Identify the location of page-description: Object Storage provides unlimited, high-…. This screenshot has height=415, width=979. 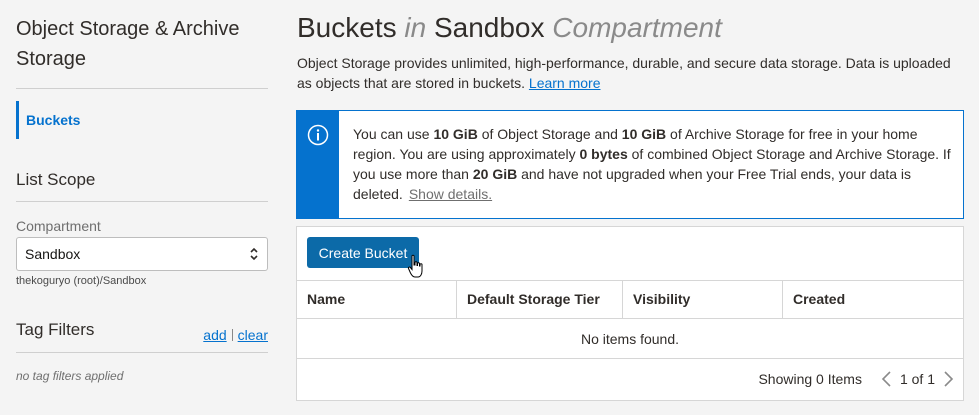
(630, 73).